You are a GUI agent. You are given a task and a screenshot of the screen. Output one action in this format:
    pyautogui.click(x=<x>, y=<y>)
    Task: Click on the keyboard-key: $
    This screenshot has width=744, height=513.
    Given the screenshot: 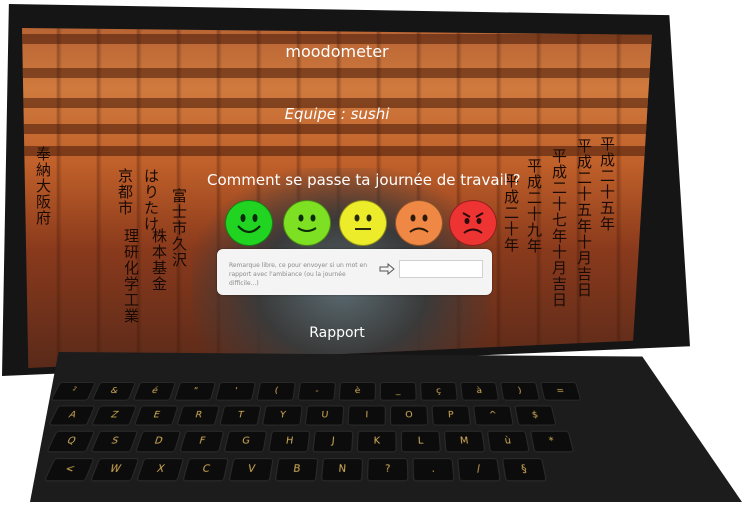 What is the action you would take?
    pyautogui.click(x=535, y=415)
    